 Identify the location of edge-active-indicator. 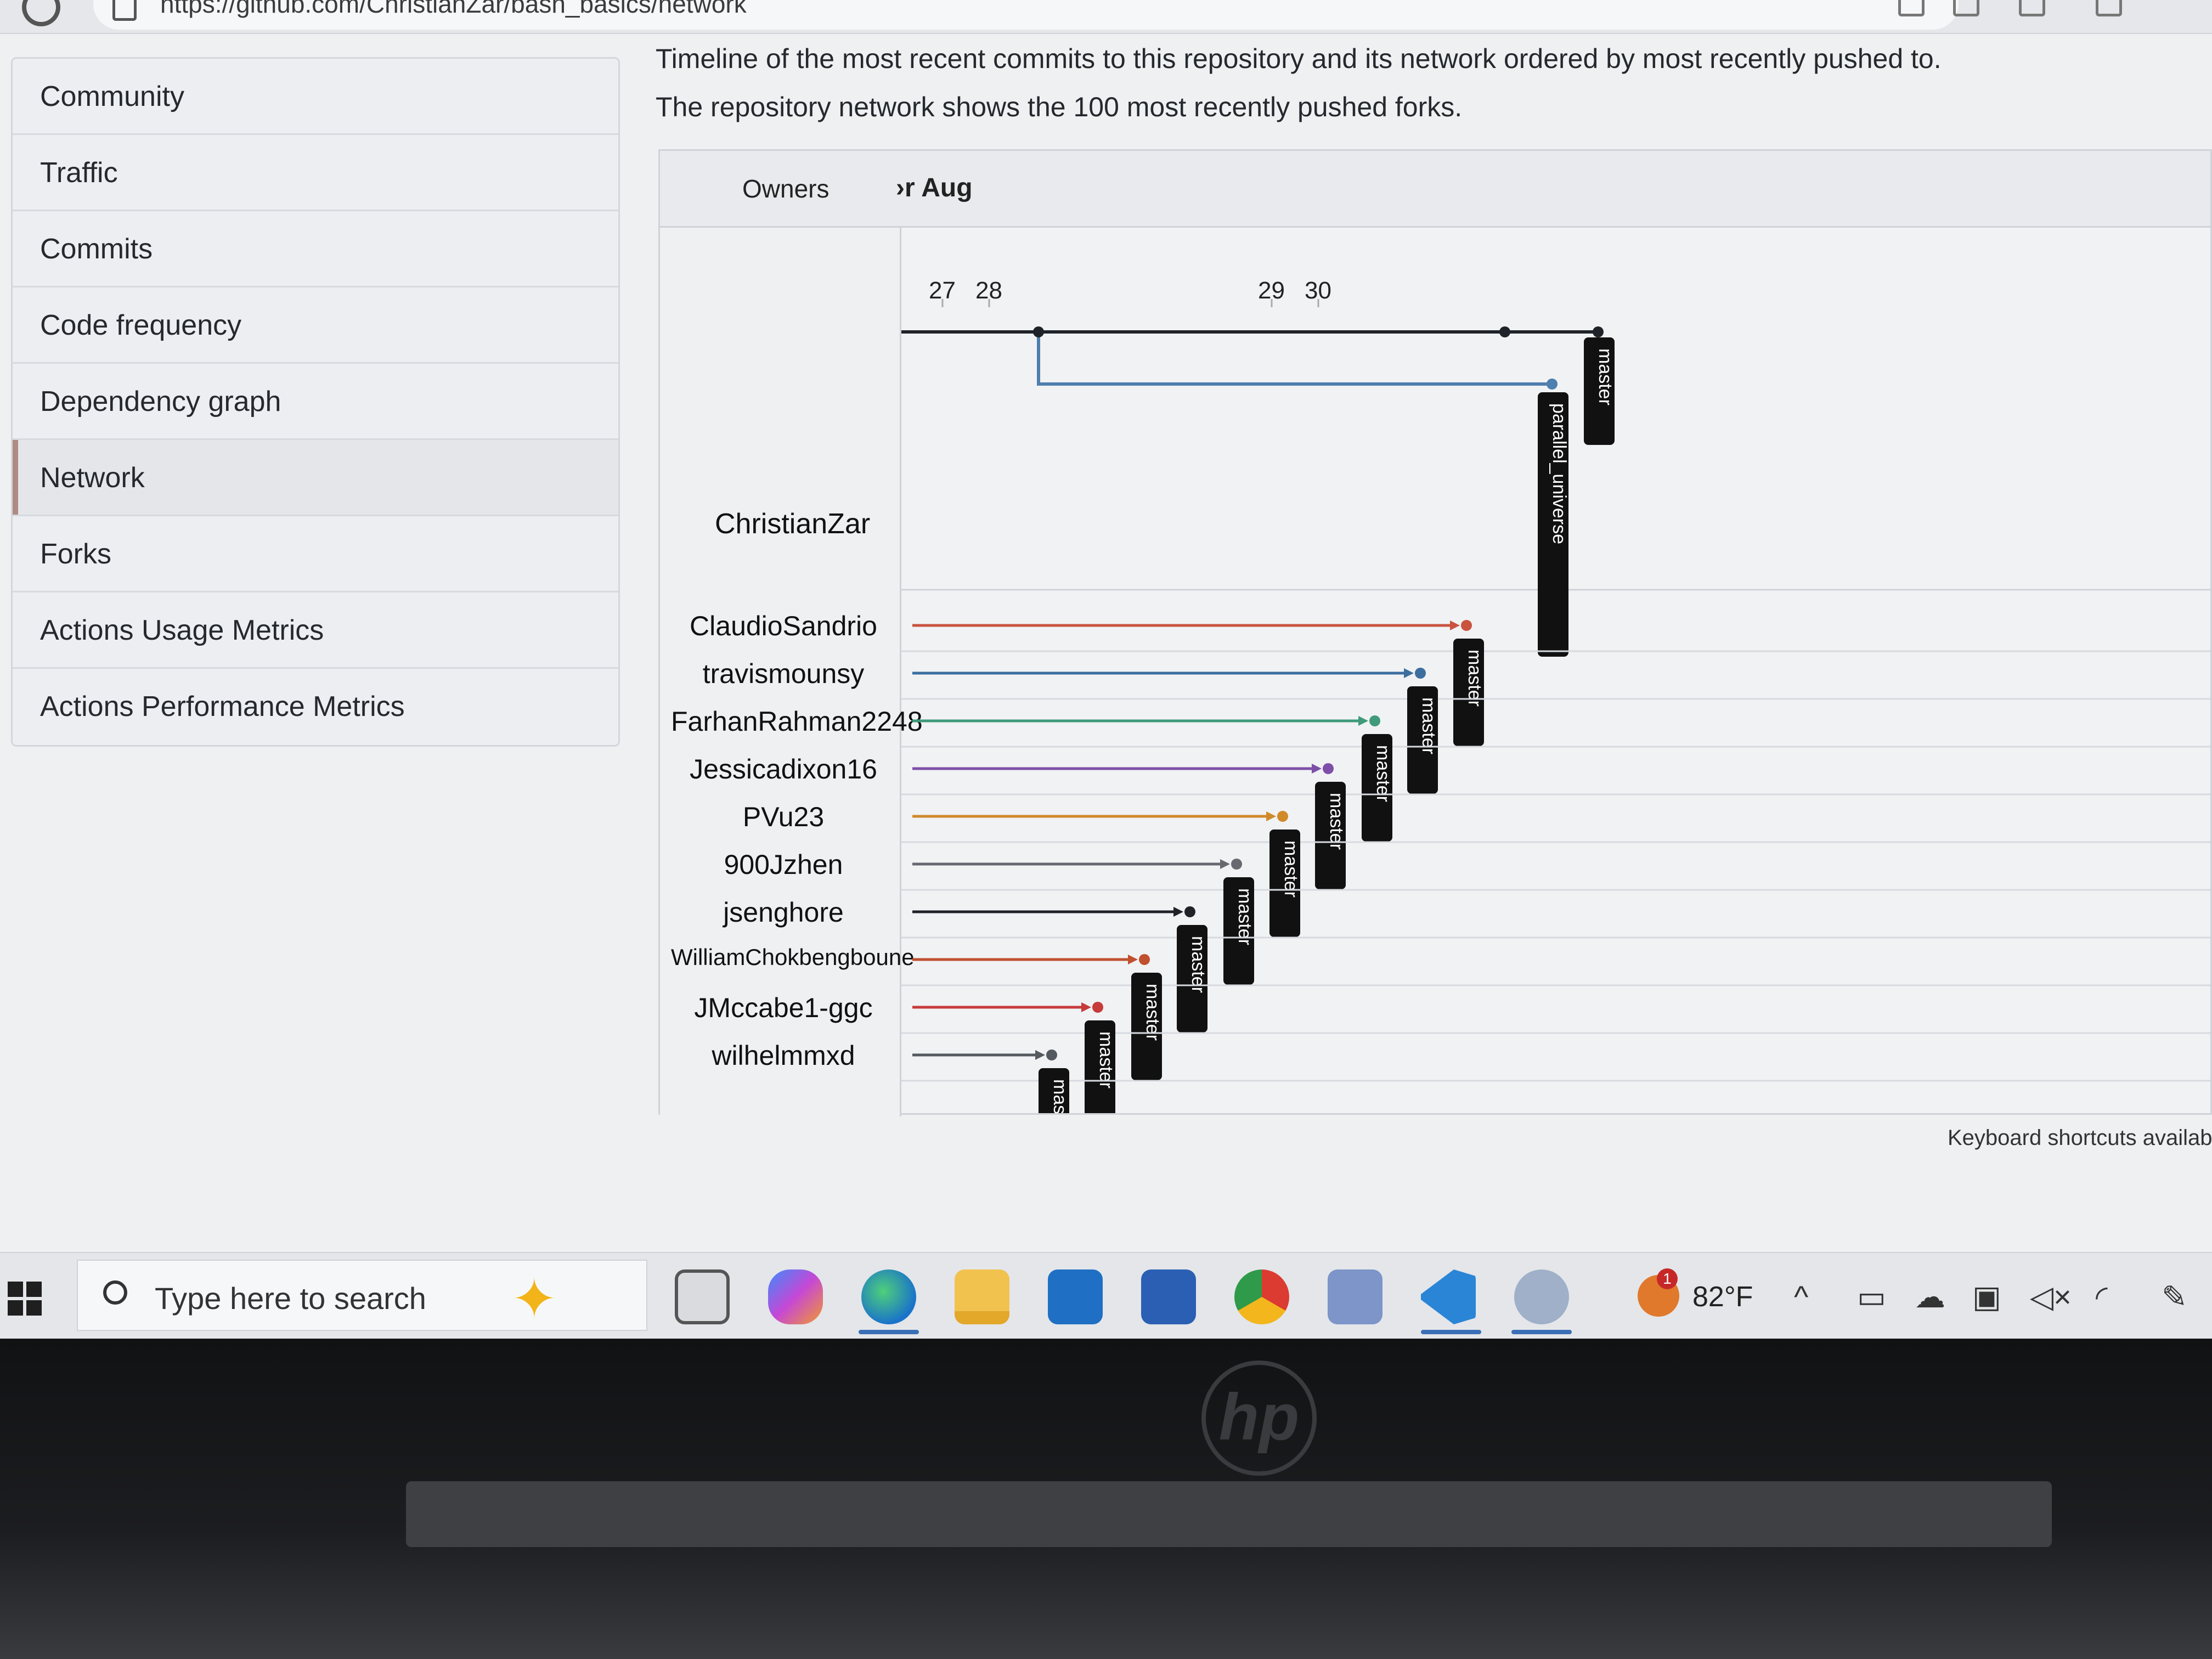
(889, 1332).